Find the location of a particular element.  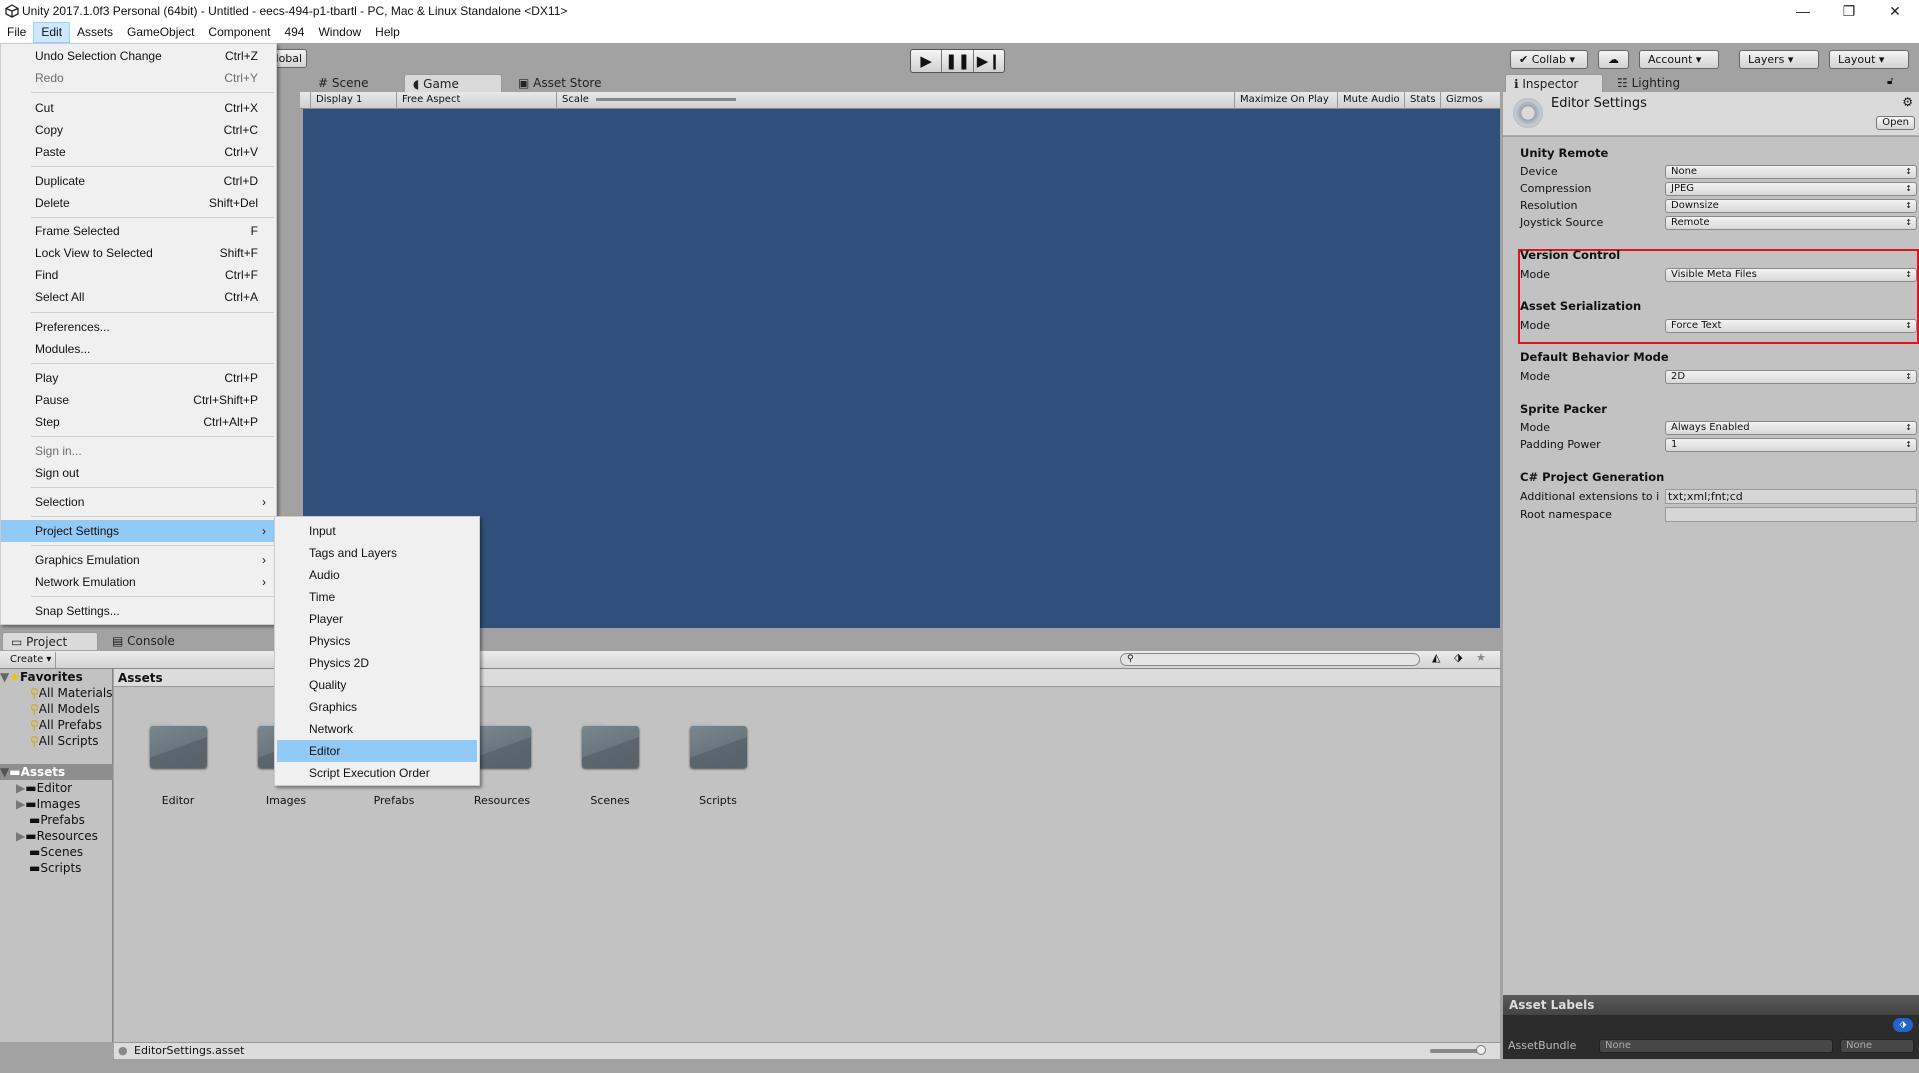

gizmos-dropdown: Gizmos is located at coordinates (1464, 100).